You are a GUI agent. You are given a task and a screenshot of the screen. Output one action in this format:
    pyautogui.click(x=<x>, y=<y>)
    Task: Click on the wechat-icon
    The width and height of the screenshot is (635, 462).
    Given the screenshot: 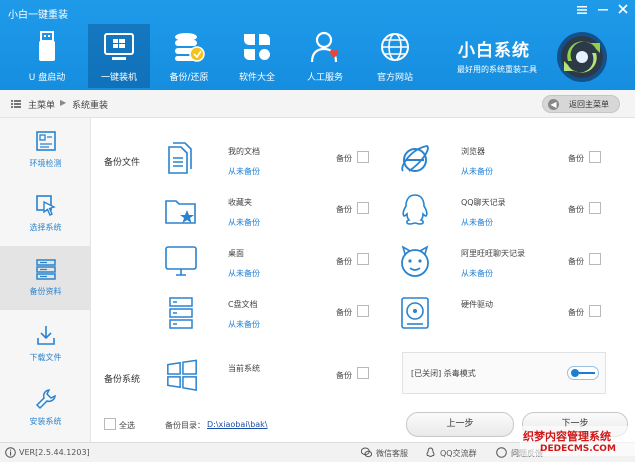 What is the action you would take?
    pyautogui.click(x=366, y=452)
    